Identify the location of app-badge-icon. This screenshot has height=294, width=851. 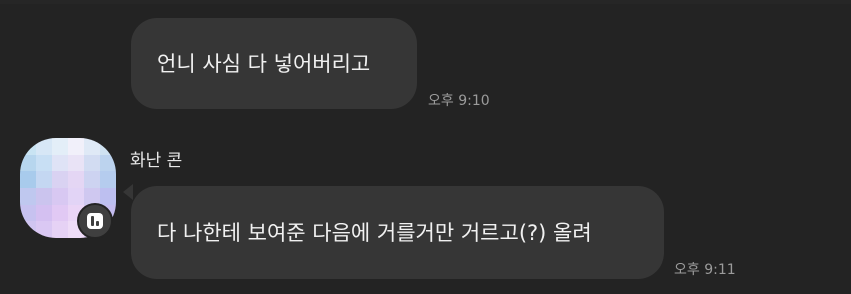
(95, 221).